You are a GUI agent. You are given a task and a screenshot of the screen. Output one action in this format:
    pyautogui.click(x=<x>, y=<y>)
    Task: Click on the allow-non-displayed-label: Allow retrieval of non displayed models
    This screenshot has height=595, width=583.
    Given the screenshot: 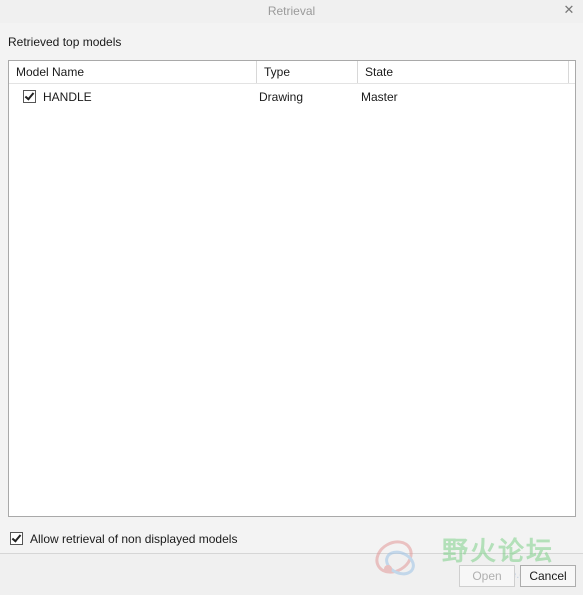 What is the action you would take?
    pyautogui.click(x=134, y=539)
    